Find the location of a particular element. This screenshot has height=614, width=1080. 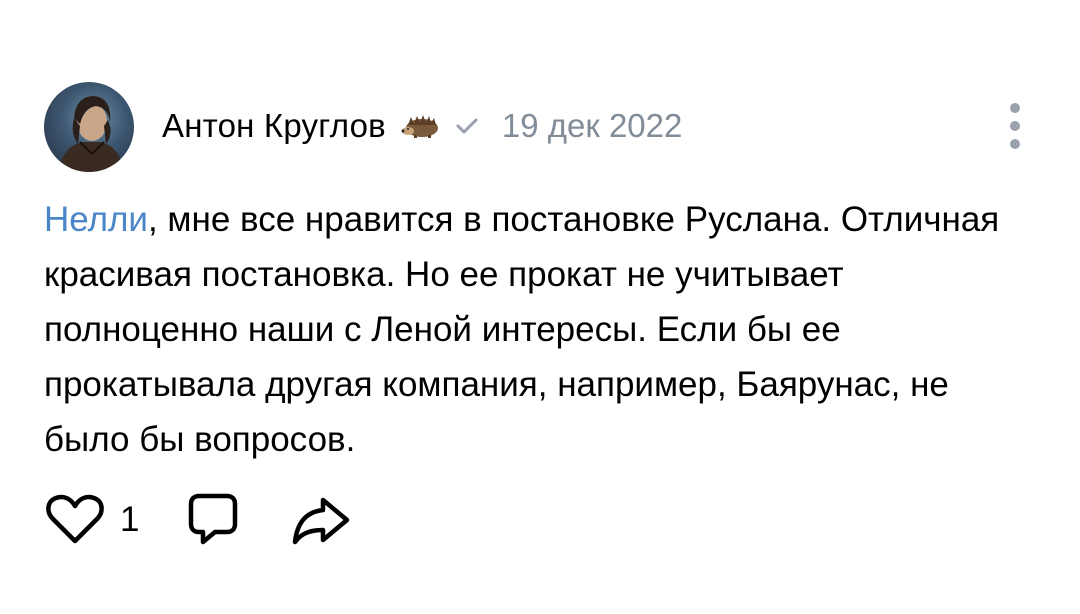

mention-link: Нелли is located at coordinates (96, 219).